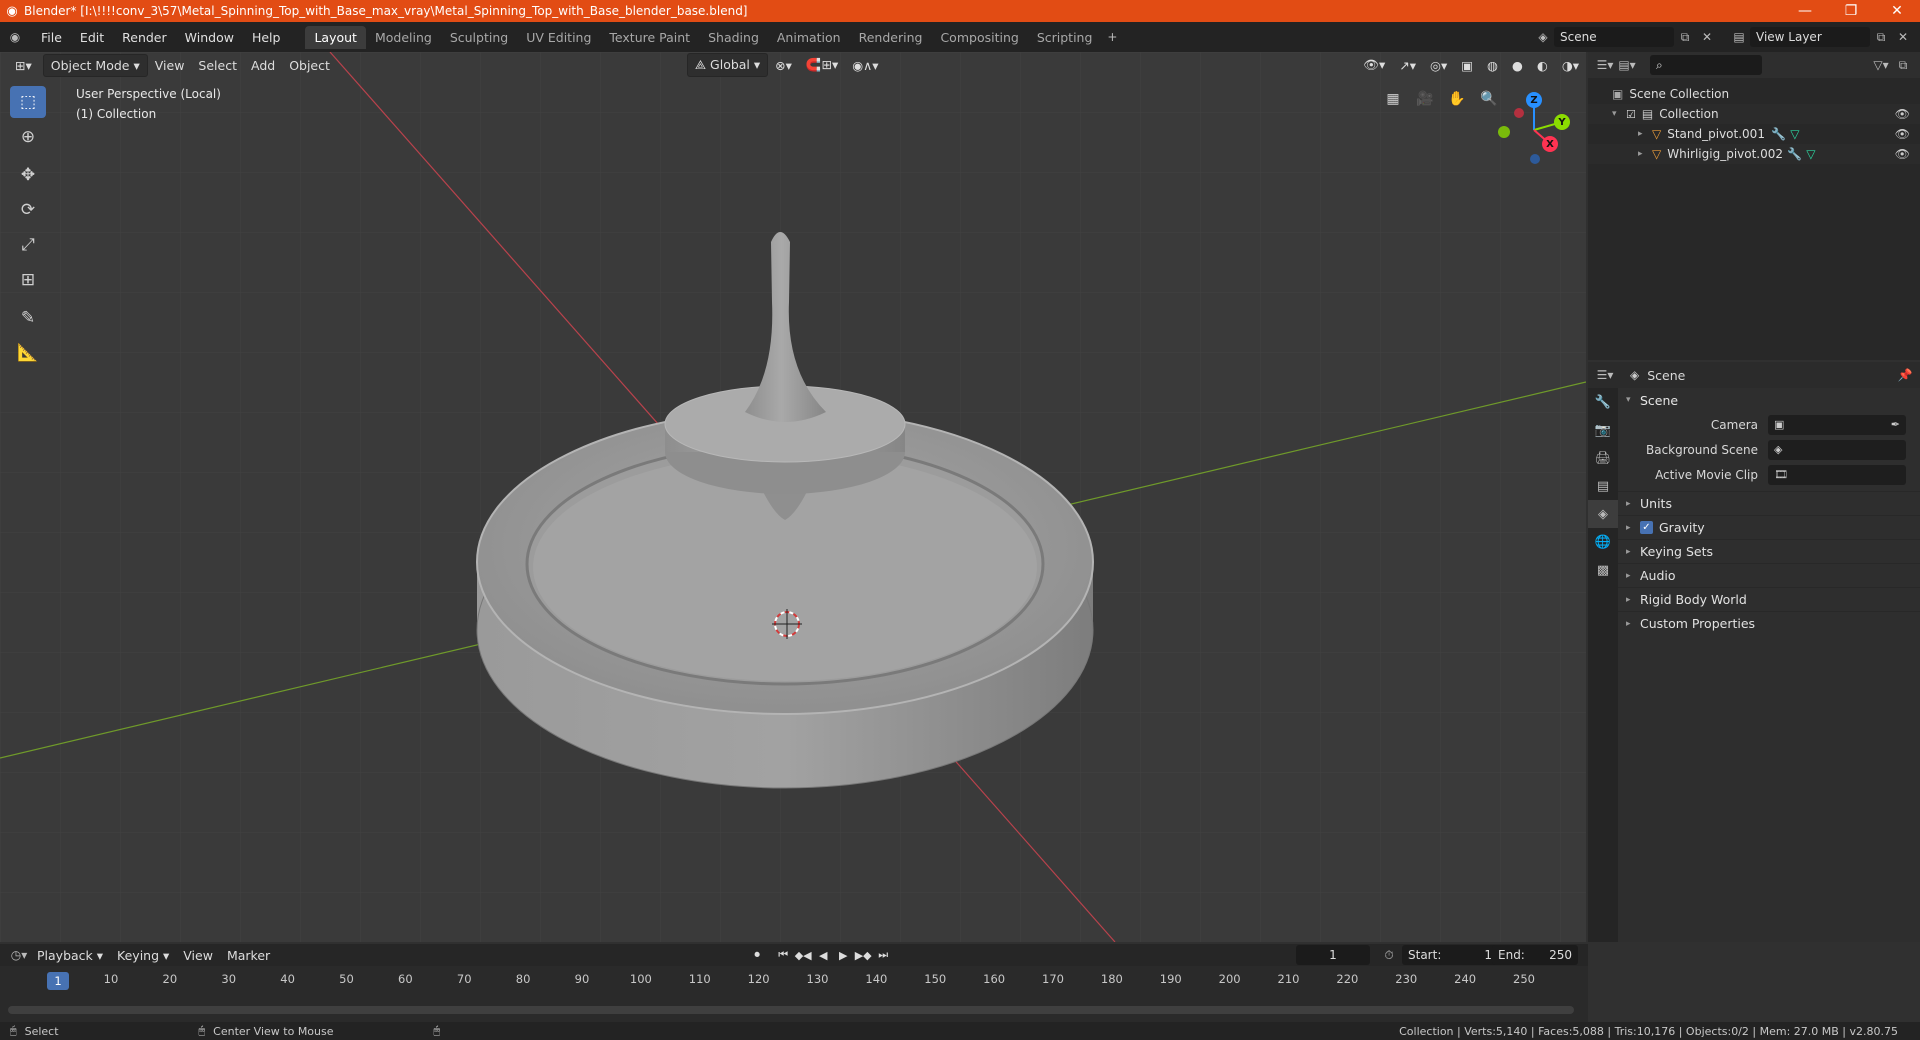 This screenshot has width=1920, height=1040. Describe the element at coordinates (822, 65) in the screenshot. I see `snap-icon: 🧲⊞▾` at that location.